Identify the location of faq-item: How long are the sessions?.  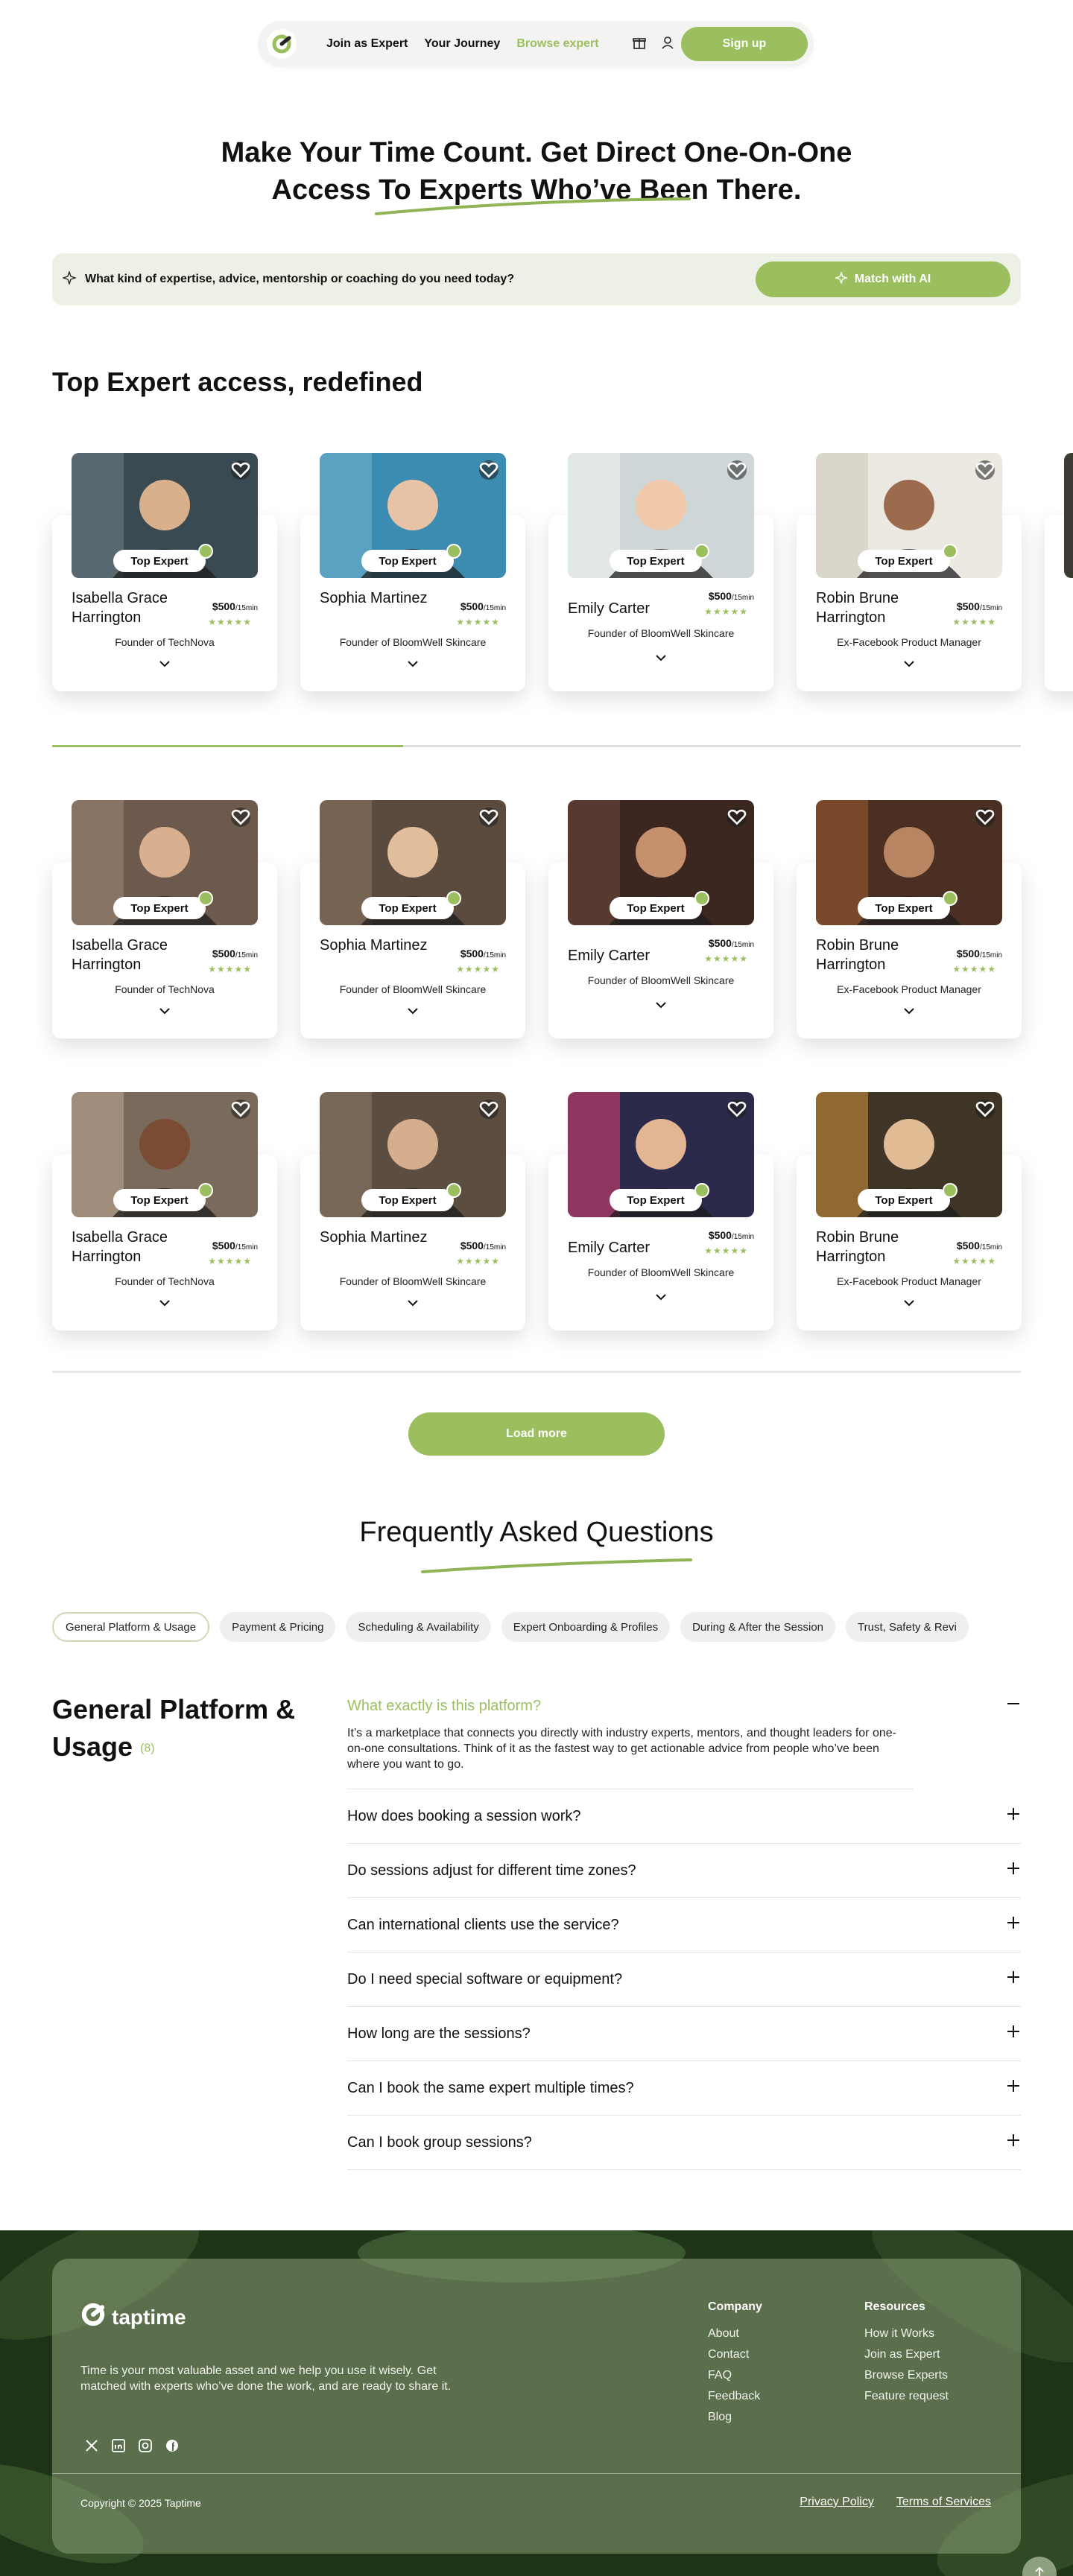
(684, 2034).